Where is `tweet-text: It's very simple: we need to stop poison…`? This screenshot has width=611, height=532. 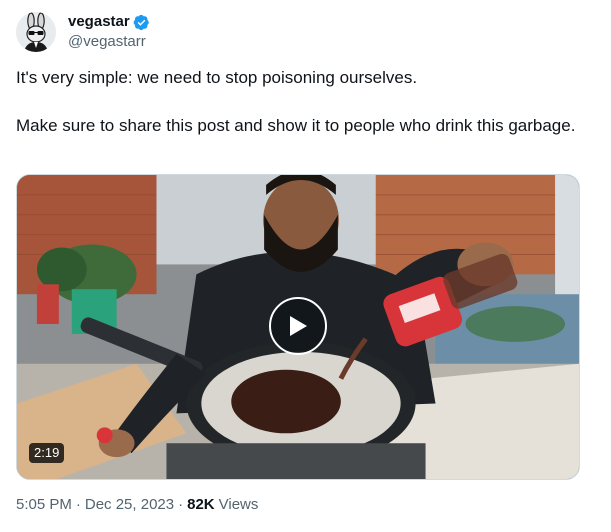 tweet-text: It's very simple: we need to stop poison… is located at coordinates (301, 102).